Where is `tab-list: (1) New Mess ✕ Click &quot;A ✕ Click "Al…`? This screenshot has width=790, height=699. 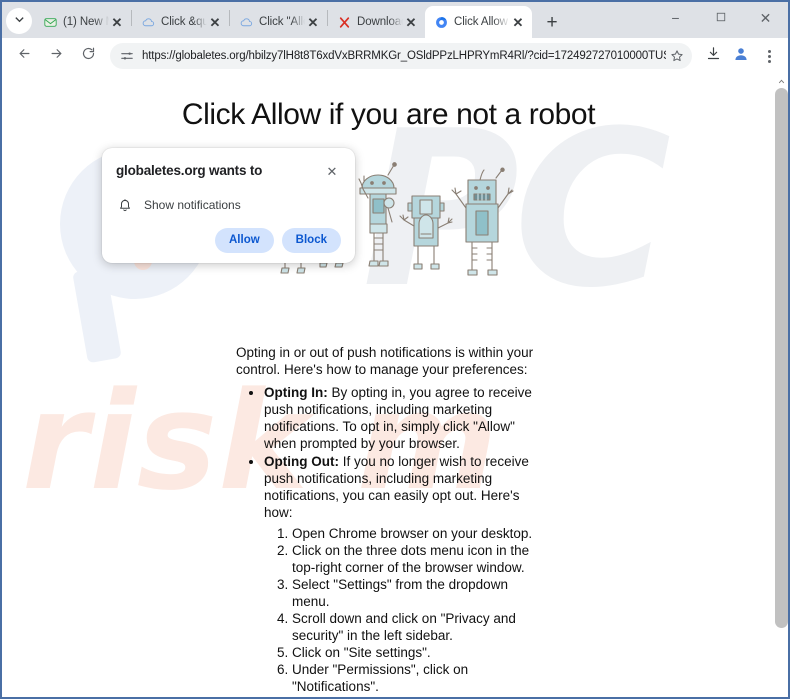 tab-list: (1) New Mess ✕ Click &quot;A ✕ Click "Al… is located at coordinates (343, 22).